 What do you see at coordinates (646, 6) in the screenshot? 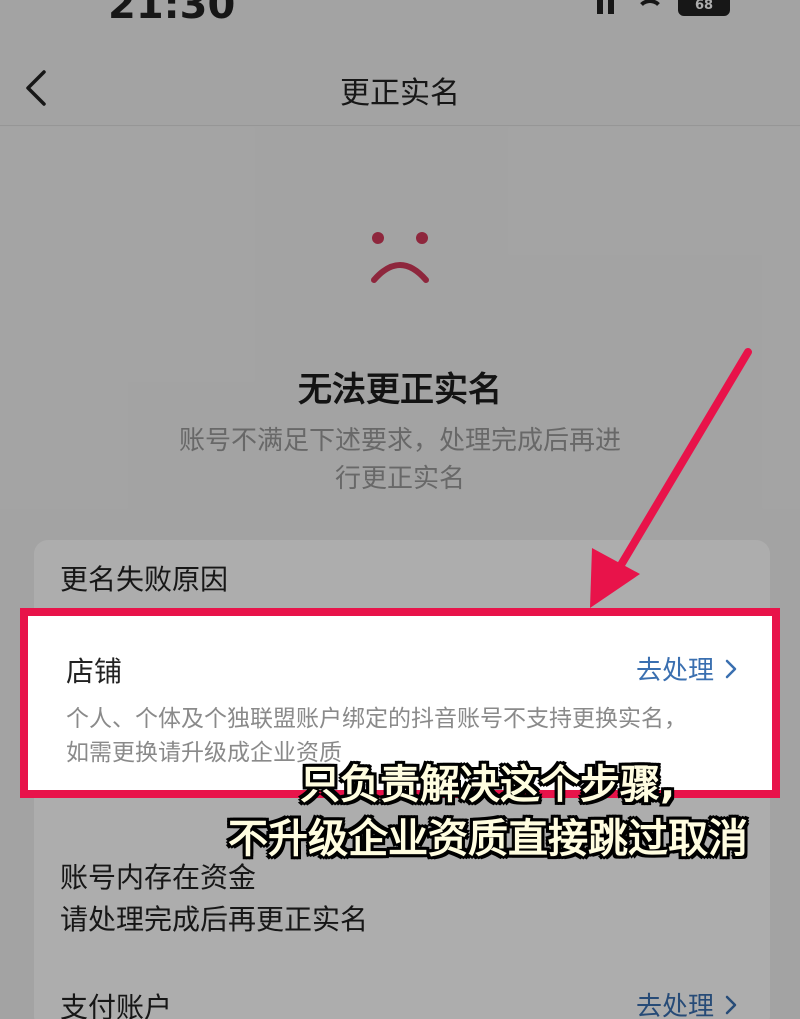
I see `wifi-icon` at bounding box center [646, 6].